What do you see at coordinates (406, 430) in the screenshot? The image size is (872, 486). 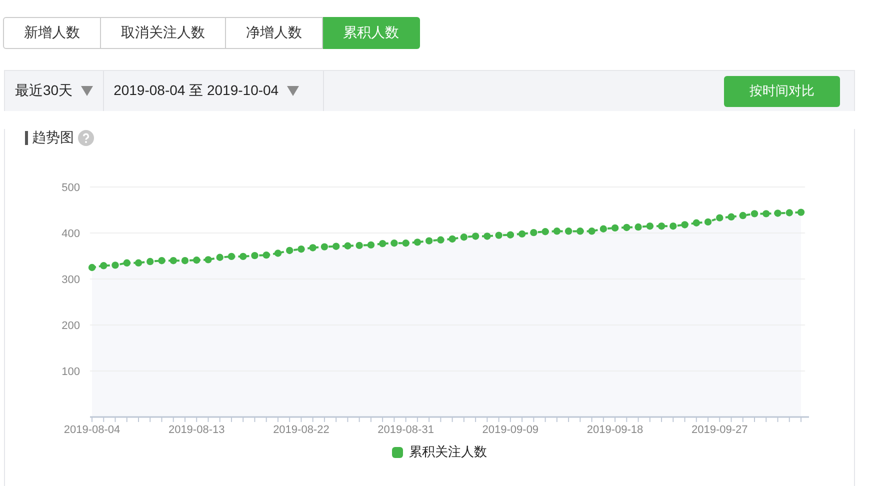 I see `x-axis-label: 2019-08-31` at bounding box center [406, 430].